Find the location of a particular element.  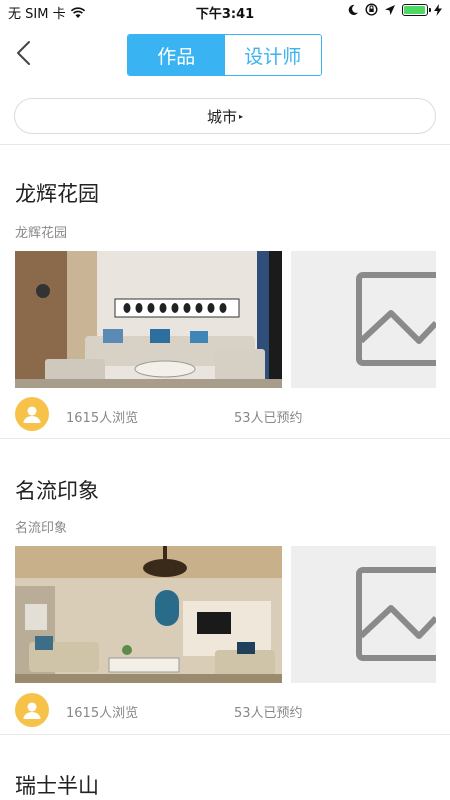

battery-fill is located at coordinates (414, 9).